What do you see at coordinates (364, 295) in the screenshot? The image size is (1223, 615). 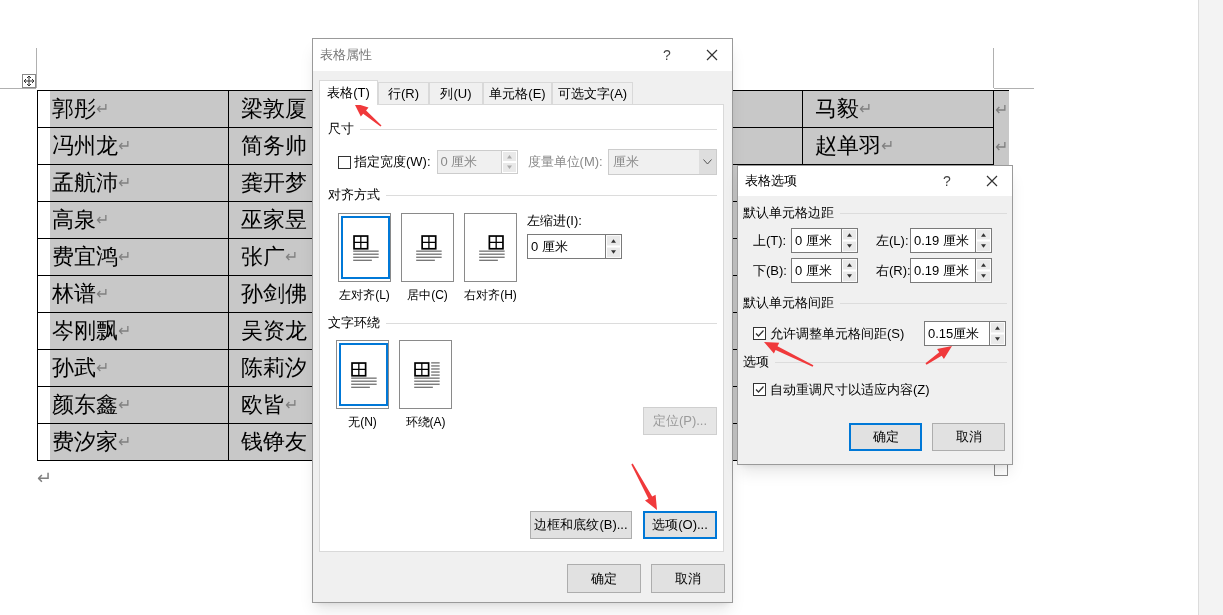 I see `option-label: 左对齐(L)` at bounding box center [364, 295].